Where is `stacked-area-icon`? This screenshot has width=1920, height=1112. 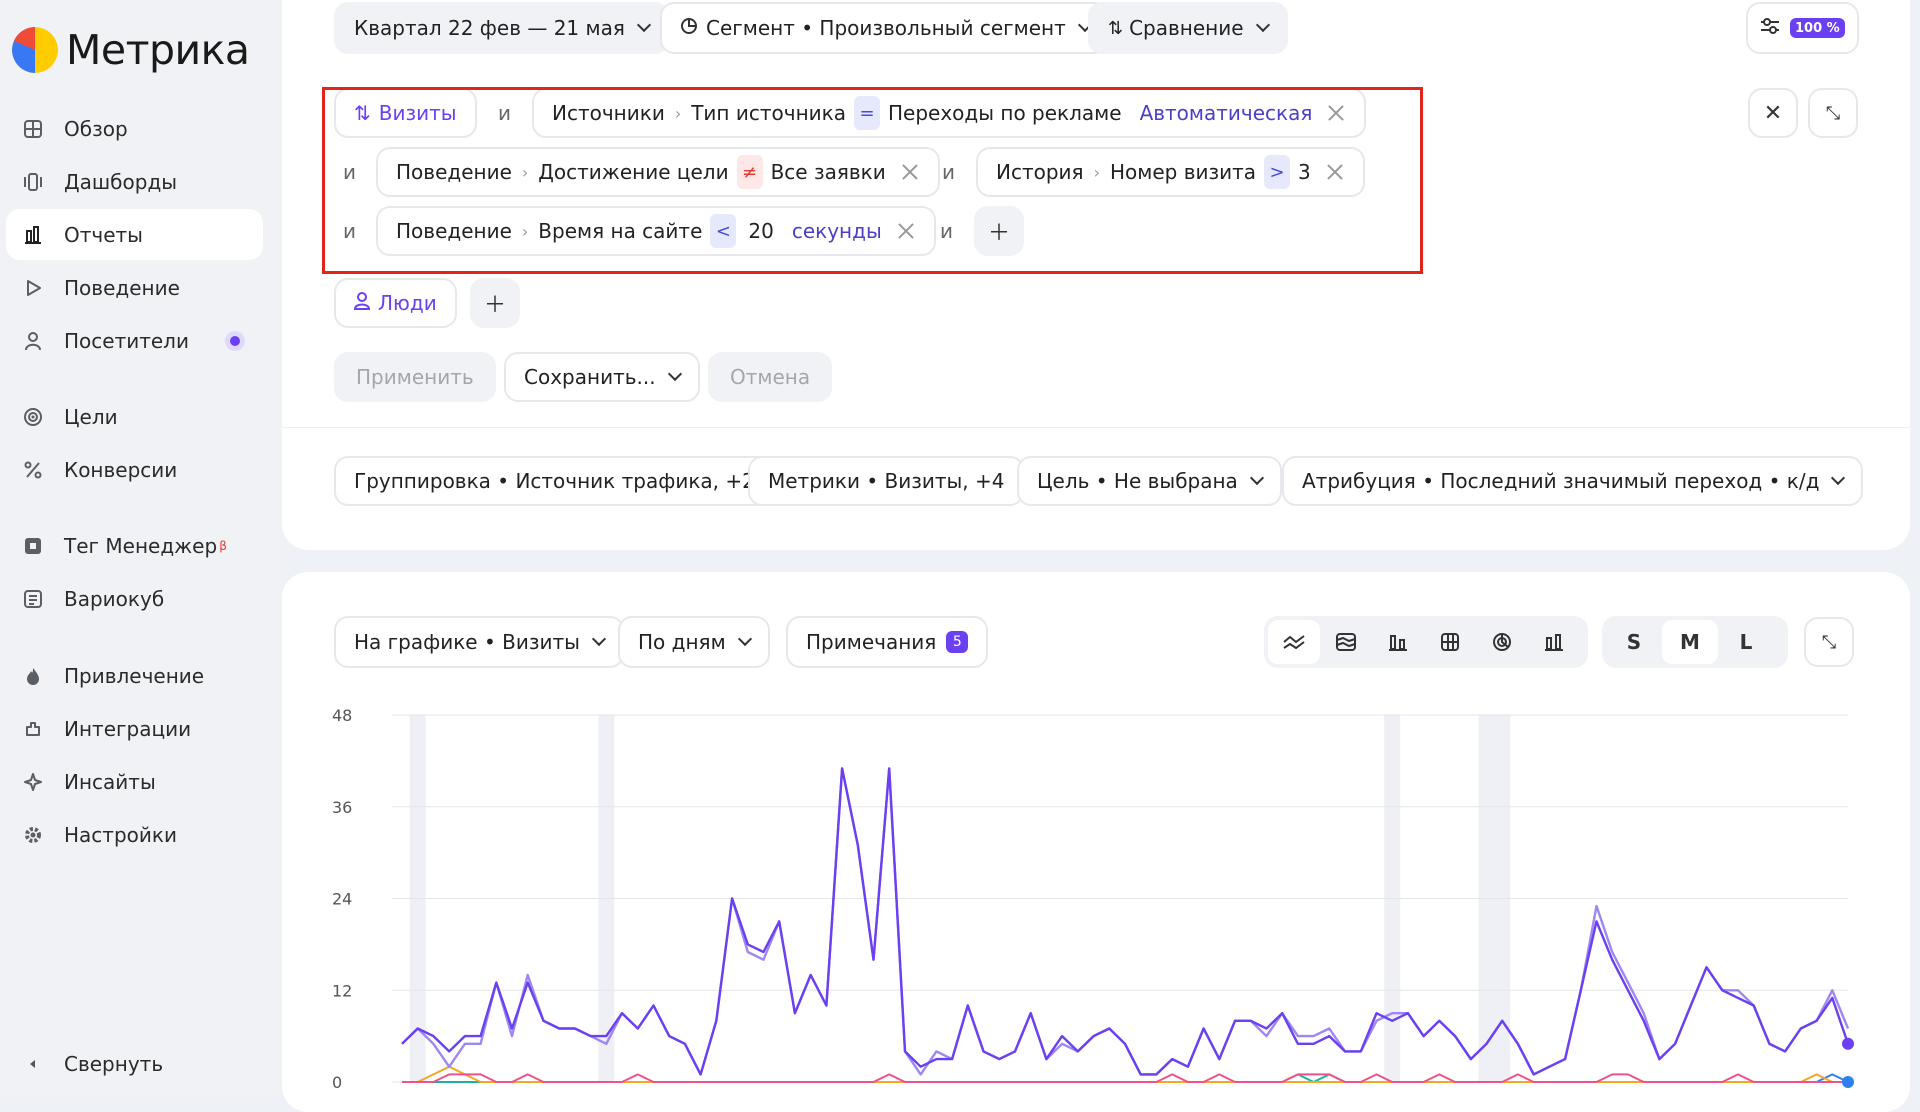 stacked-area-icon is located at coordinates (1346, 642).